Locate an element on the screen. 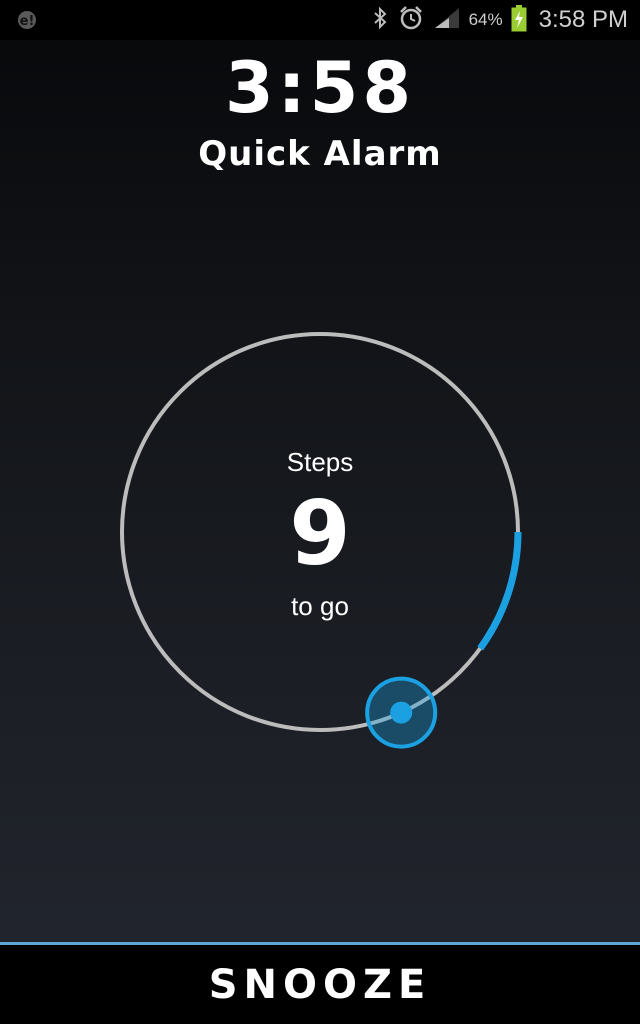  drag-handle is located at coordinates (401, 712).